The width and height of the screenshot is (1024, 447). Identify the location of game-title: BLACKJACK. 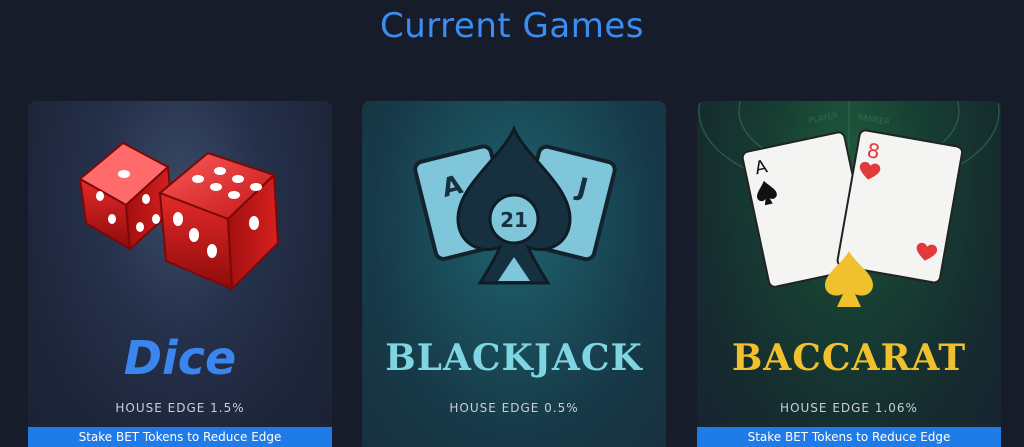
(514, 358).